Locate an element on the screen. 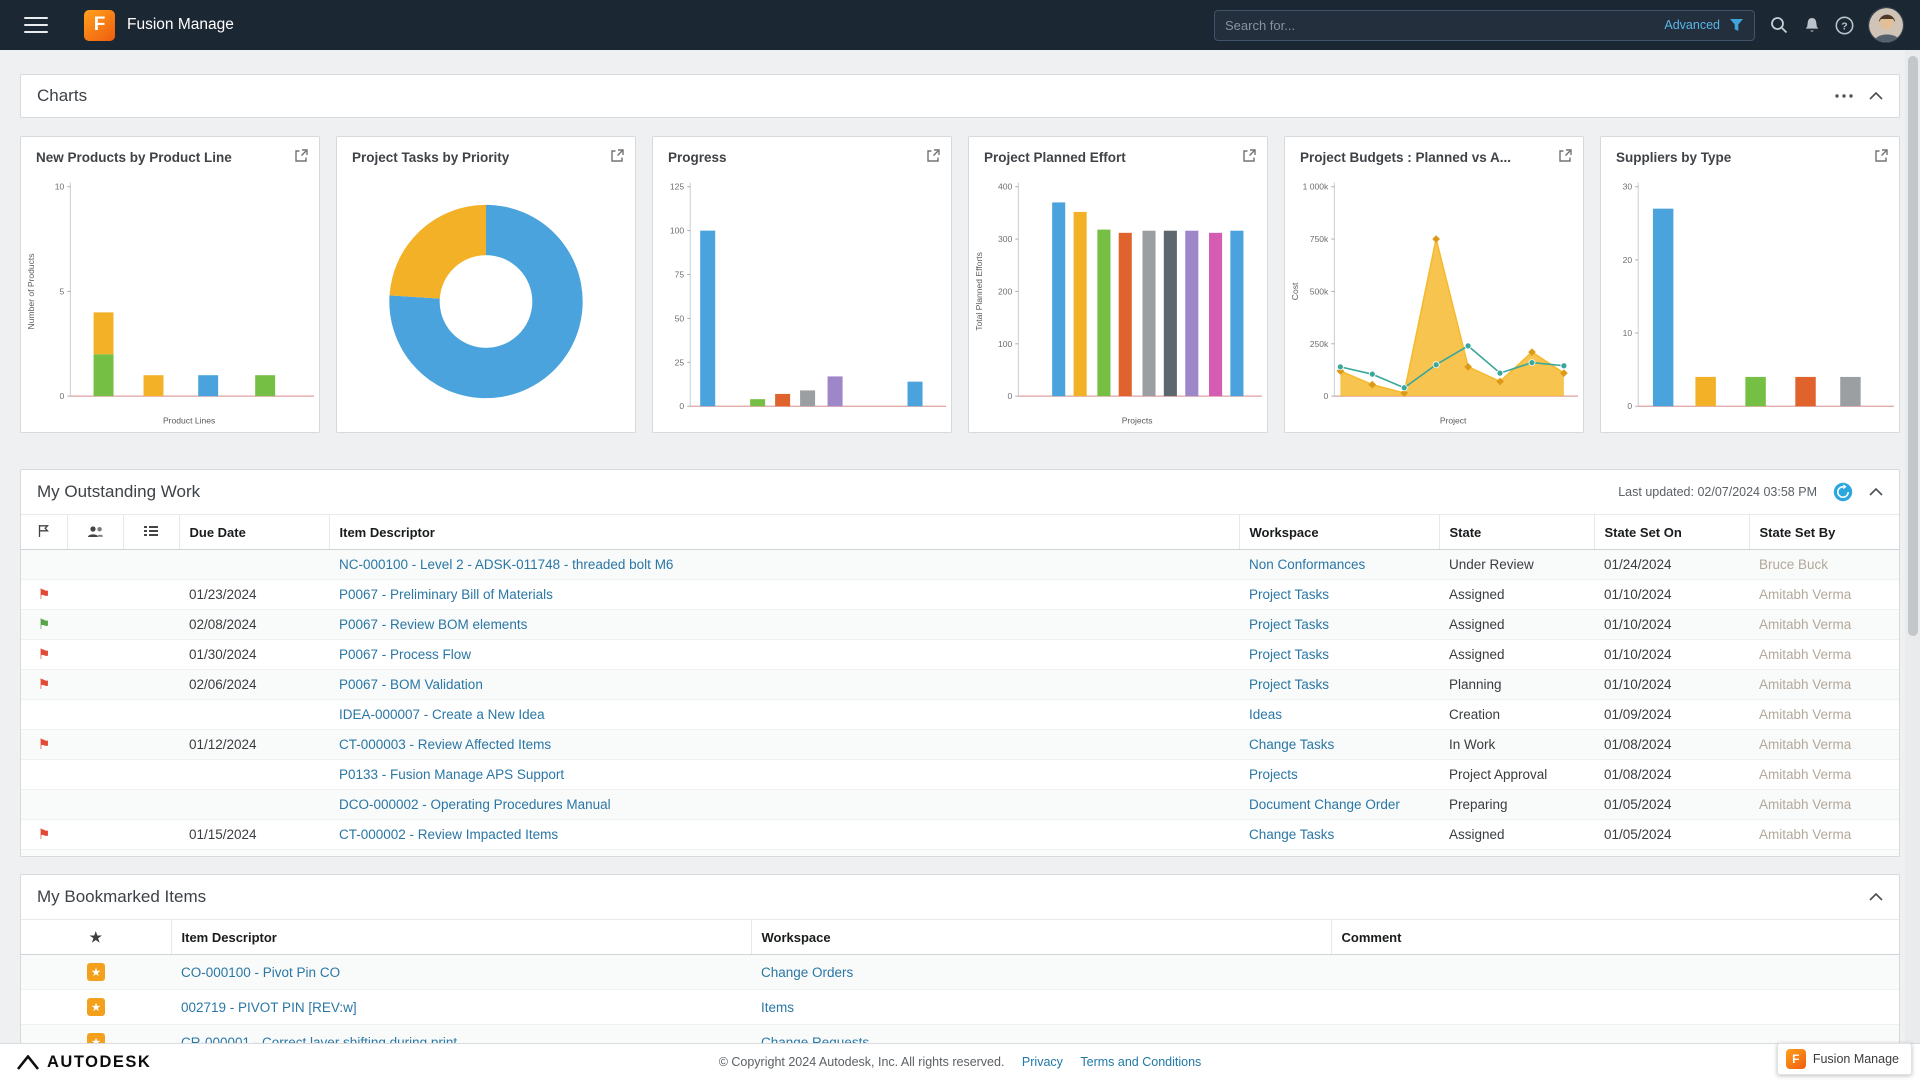 The width and height of the screenshot is (1920, 1080). privacy-link: Privacy is located at coordinates (1042, 1062).